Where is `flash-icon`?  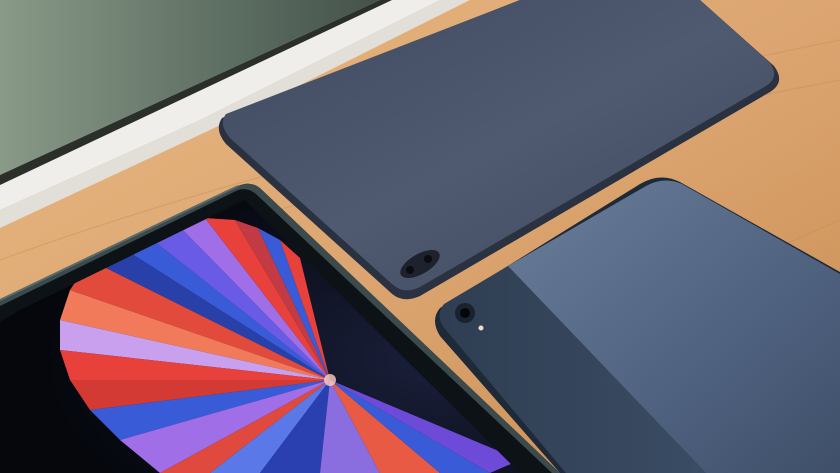
flash-icon is located at coordinates (481, 328).